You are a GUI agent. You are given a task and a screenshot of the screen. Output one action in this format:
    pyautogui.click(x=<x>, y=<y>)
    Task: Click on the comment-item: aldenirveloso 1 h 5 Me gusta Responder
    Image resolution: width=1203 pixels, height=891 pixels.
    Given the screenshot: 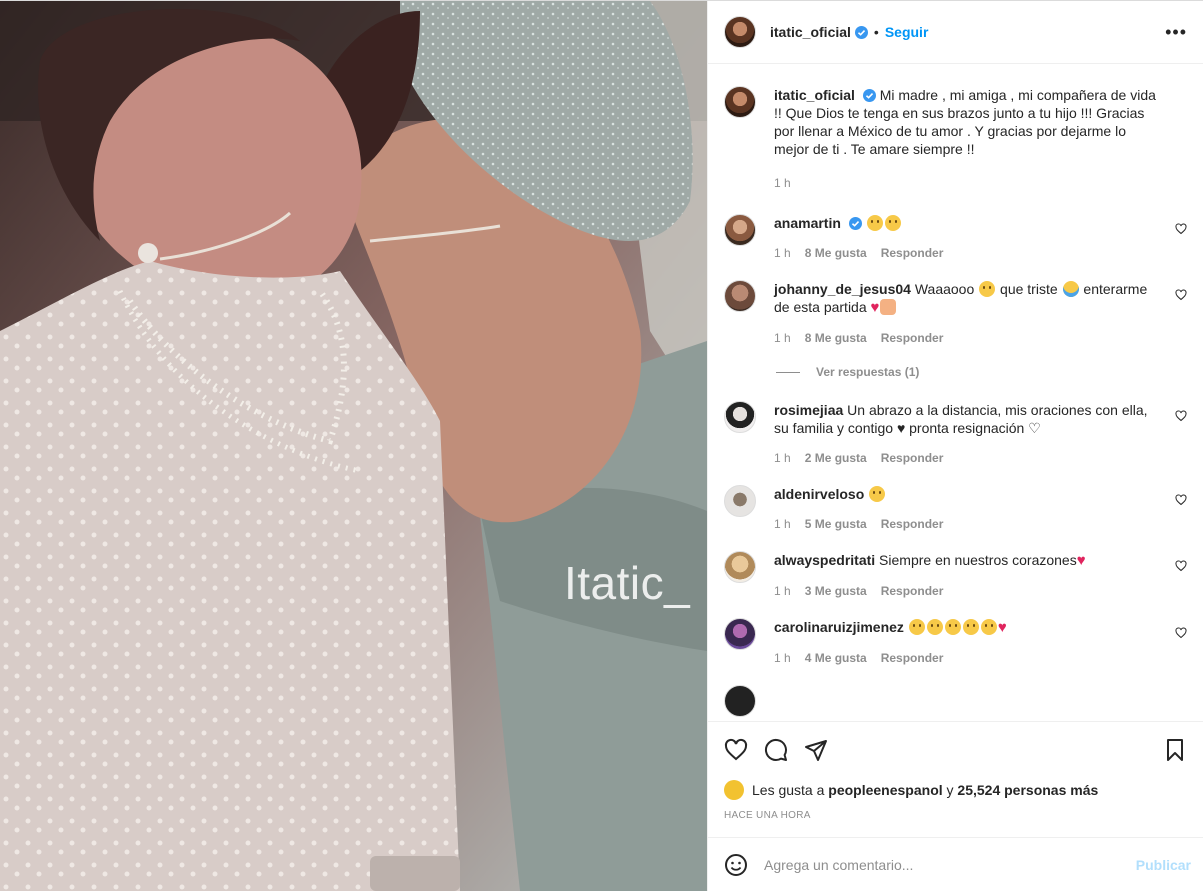 What is the action you would take?
    pyautogui.click(x=955, y=509)
    